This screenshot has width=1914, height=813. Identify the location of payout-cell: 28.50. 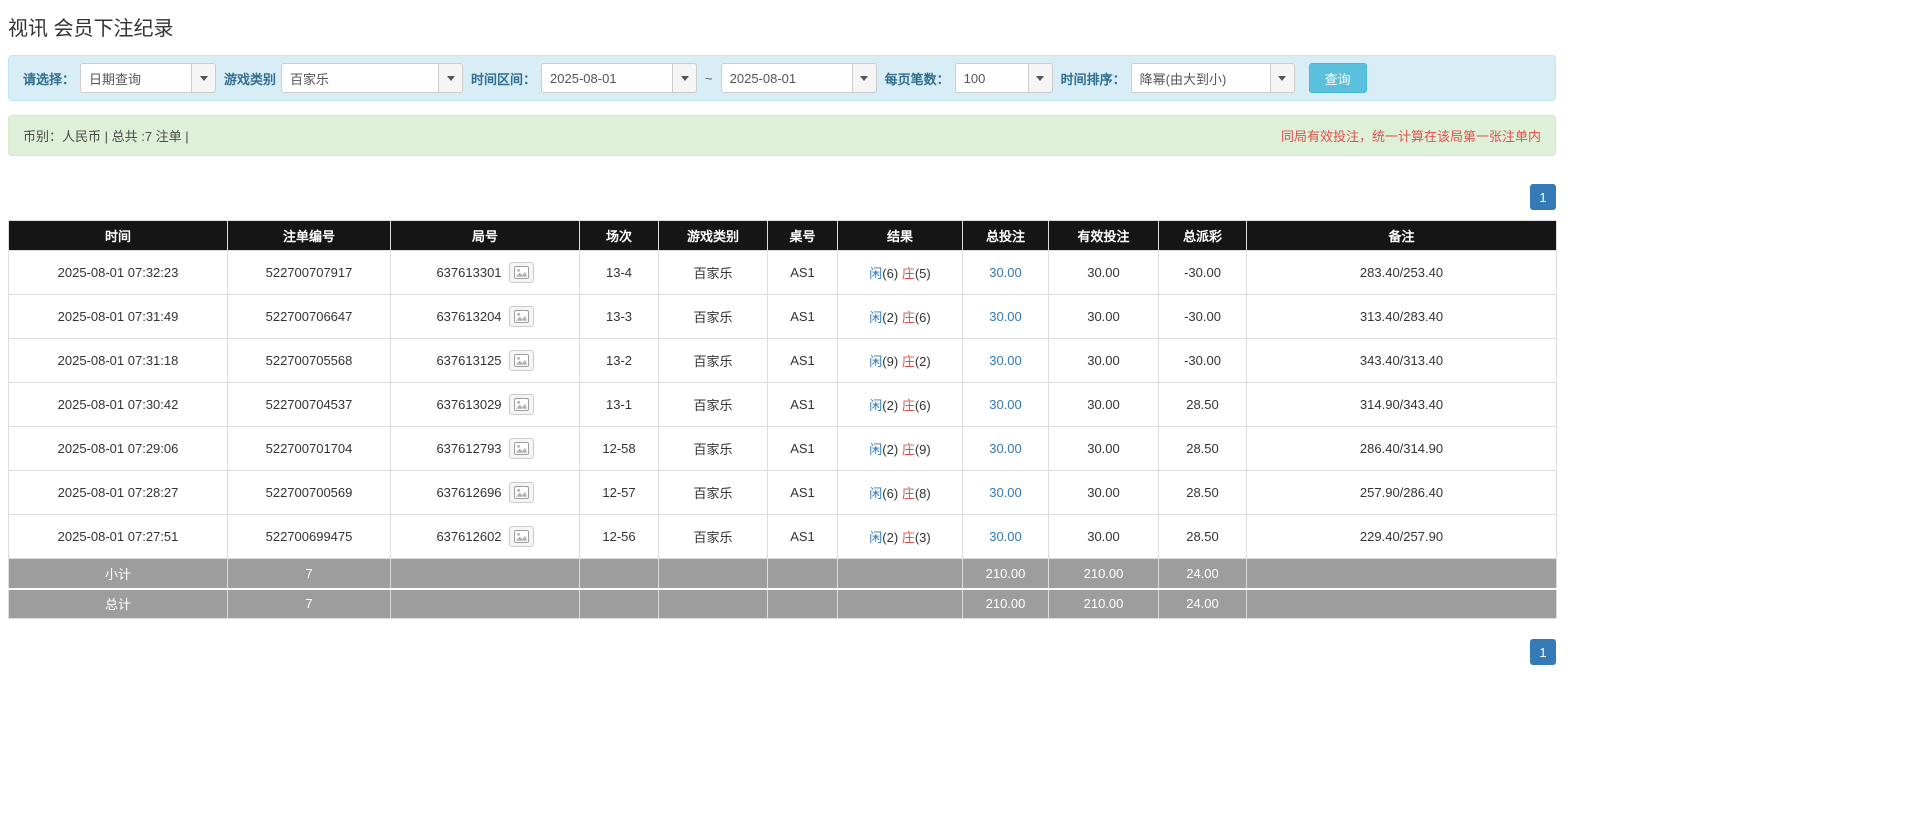
(1202, 536).